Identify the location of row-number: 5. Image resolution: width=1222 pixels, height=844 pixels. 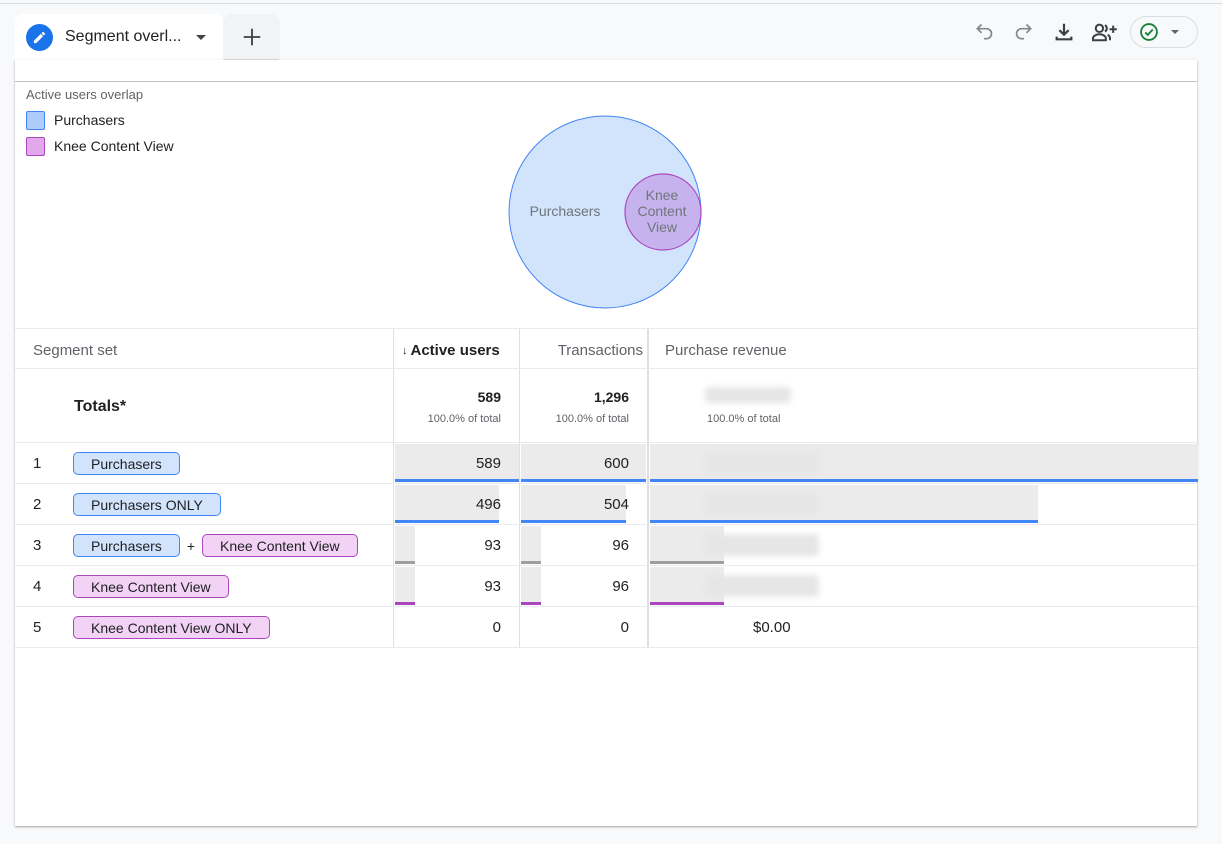
(37, 627).